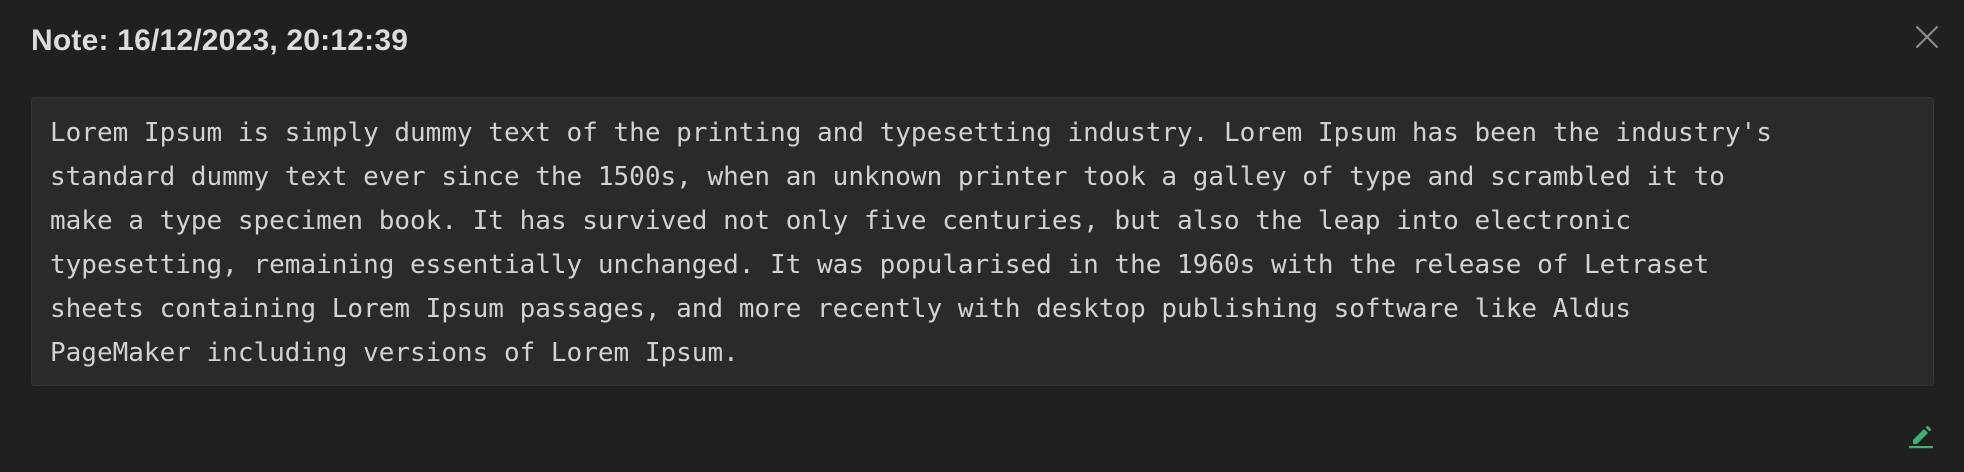  I want to click on edit-button, so click(1921, 435).